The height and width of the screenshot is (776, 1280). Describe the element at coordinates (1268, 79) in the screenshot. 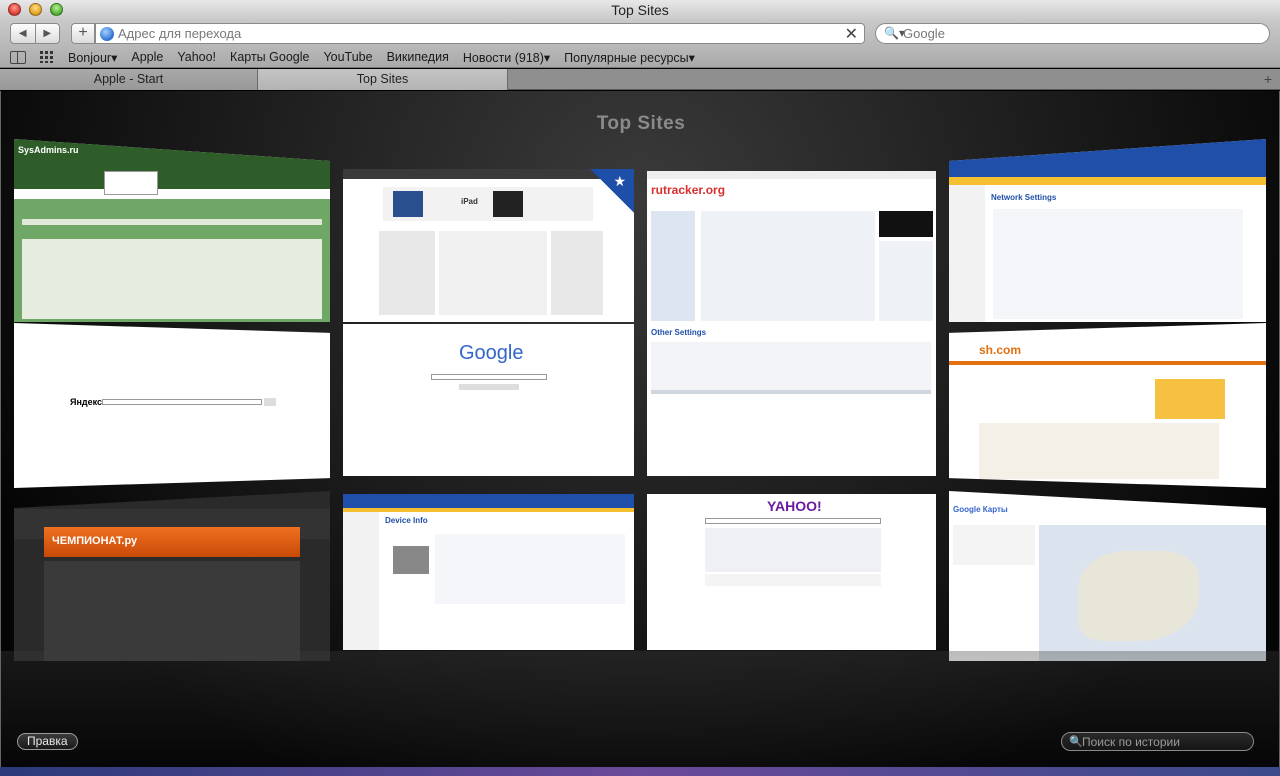

I see `new-tab-button: +` at that location.